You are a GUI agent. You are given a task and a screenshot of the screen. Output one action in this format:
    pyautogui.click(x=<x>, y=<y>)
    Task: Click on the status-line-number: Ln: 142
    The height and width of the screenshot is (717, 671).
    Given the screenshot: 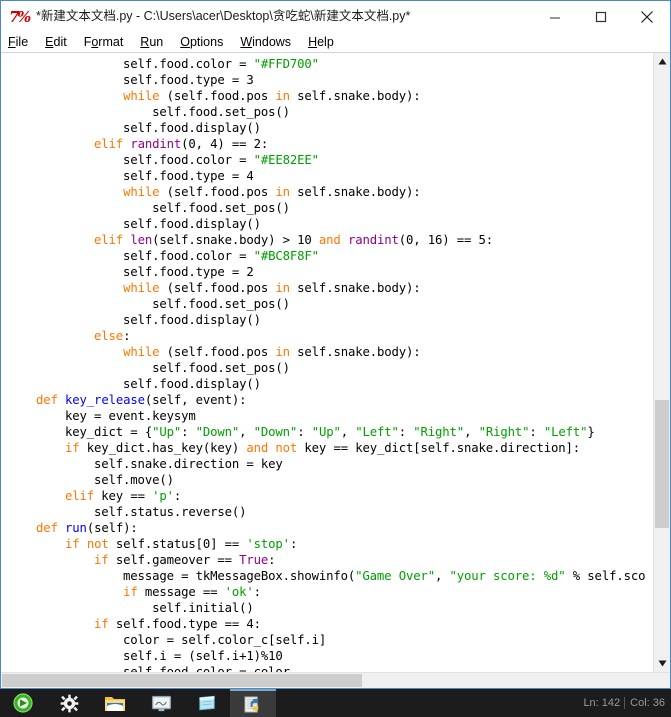 What is the action you would take?
    pyautogui.click(x=602, y=703)
    